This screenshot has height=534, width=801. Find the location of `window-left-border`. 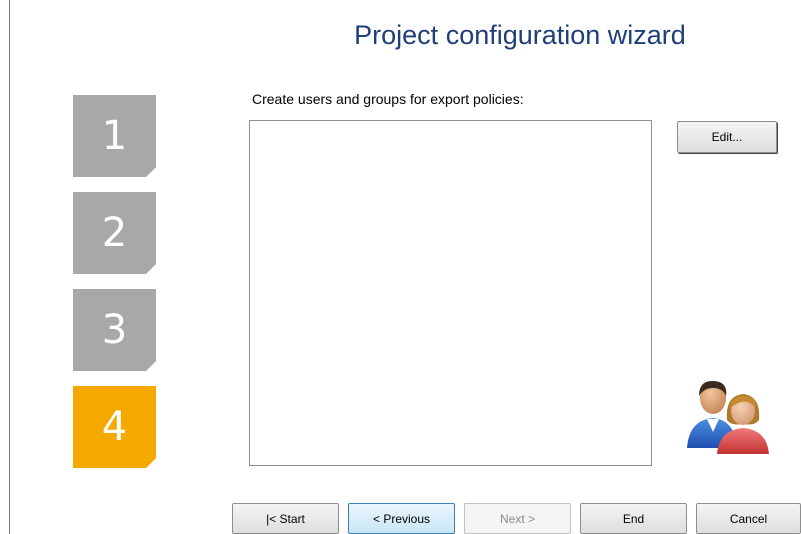

window-left-border is located at coordinates (9, 267).